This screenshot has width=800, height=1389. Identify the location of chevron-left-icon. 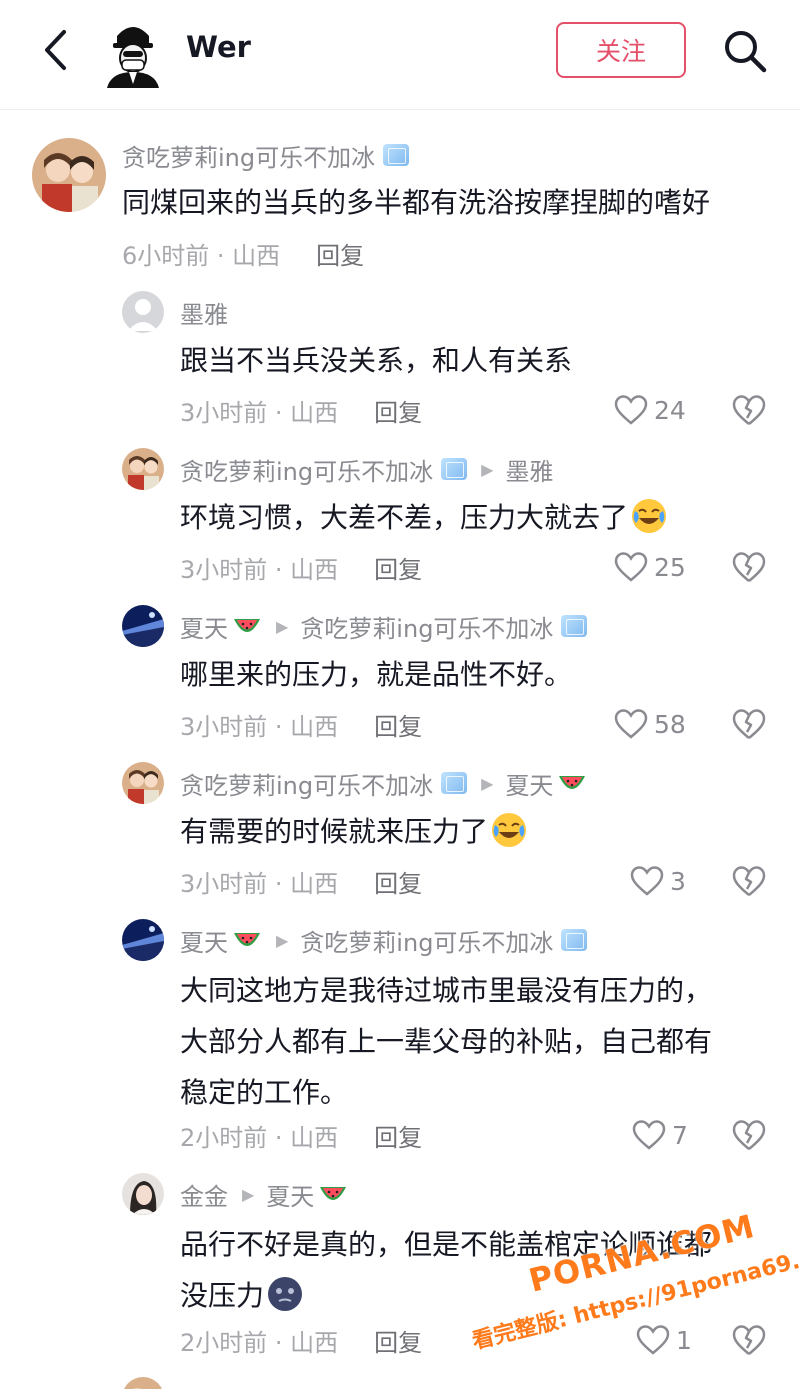
(55, 50).